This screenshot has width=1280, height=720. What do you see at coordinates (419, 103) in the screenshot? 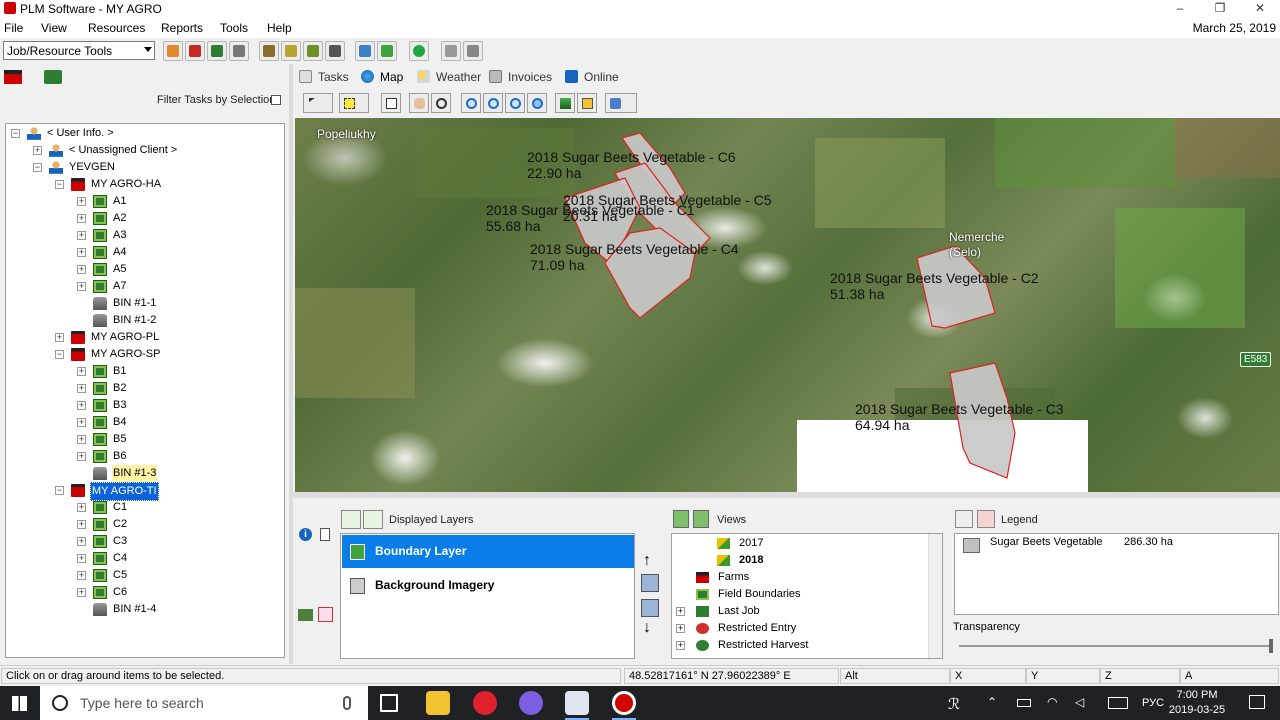
I see `pan-tool-button` at bounding box center [419, 103].